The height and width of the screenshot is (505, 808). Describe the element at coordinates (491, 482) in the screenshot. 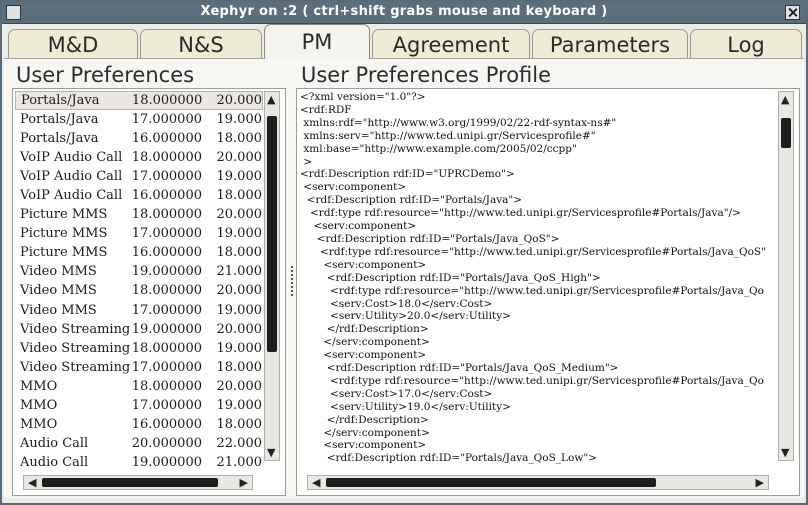

I see `profile-horizontal-scroll-thumb` at that location.